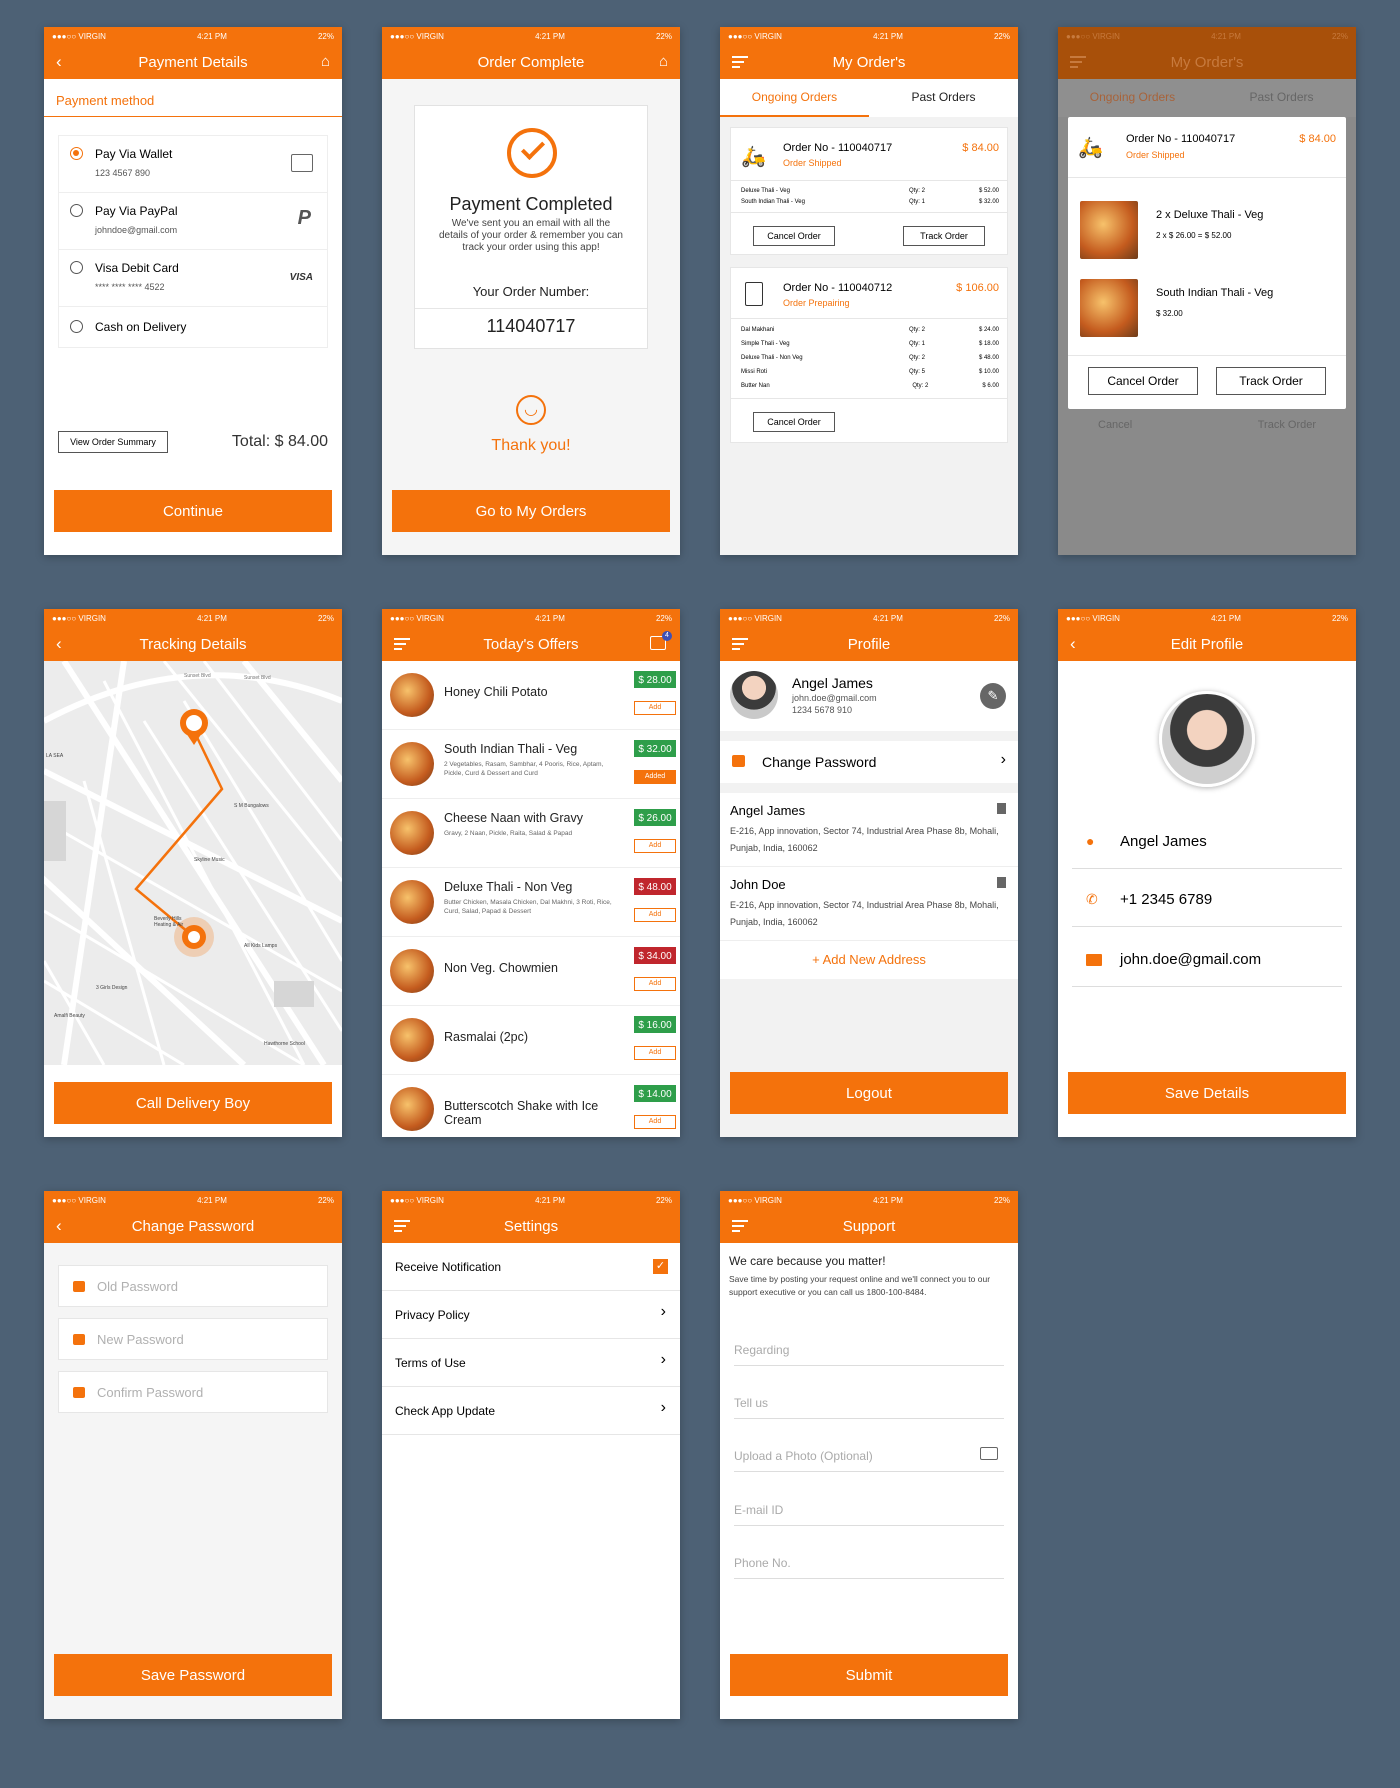 The image size is (1400, 1788). I want to click on save-details-button: Save Details, so click(1207, 1093).